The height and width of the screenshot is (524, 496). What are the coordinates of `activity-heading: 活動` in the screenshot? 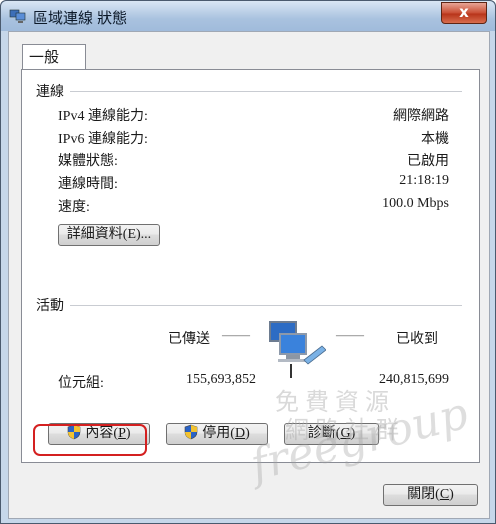 It's located at (50, 306).